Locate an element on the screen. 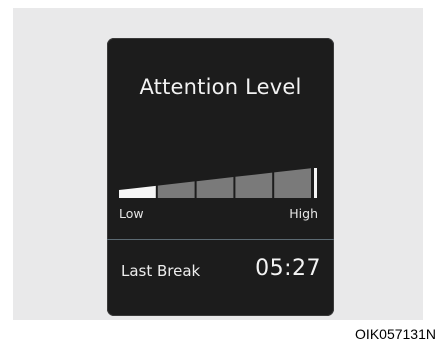 The image size is (436, 342). figure-code: OIK057131N is located at coordinates (395, 334).